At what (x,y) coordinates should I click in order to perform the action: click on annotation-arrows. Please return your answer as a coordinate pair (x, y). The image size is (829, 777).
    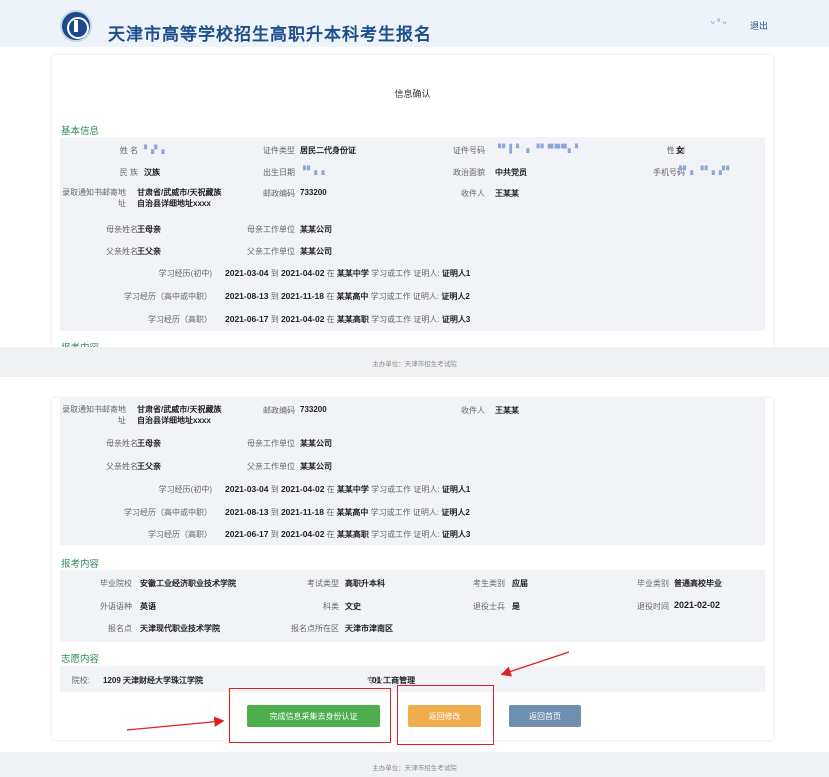
    Looking at the image, I should click on (348, 691).